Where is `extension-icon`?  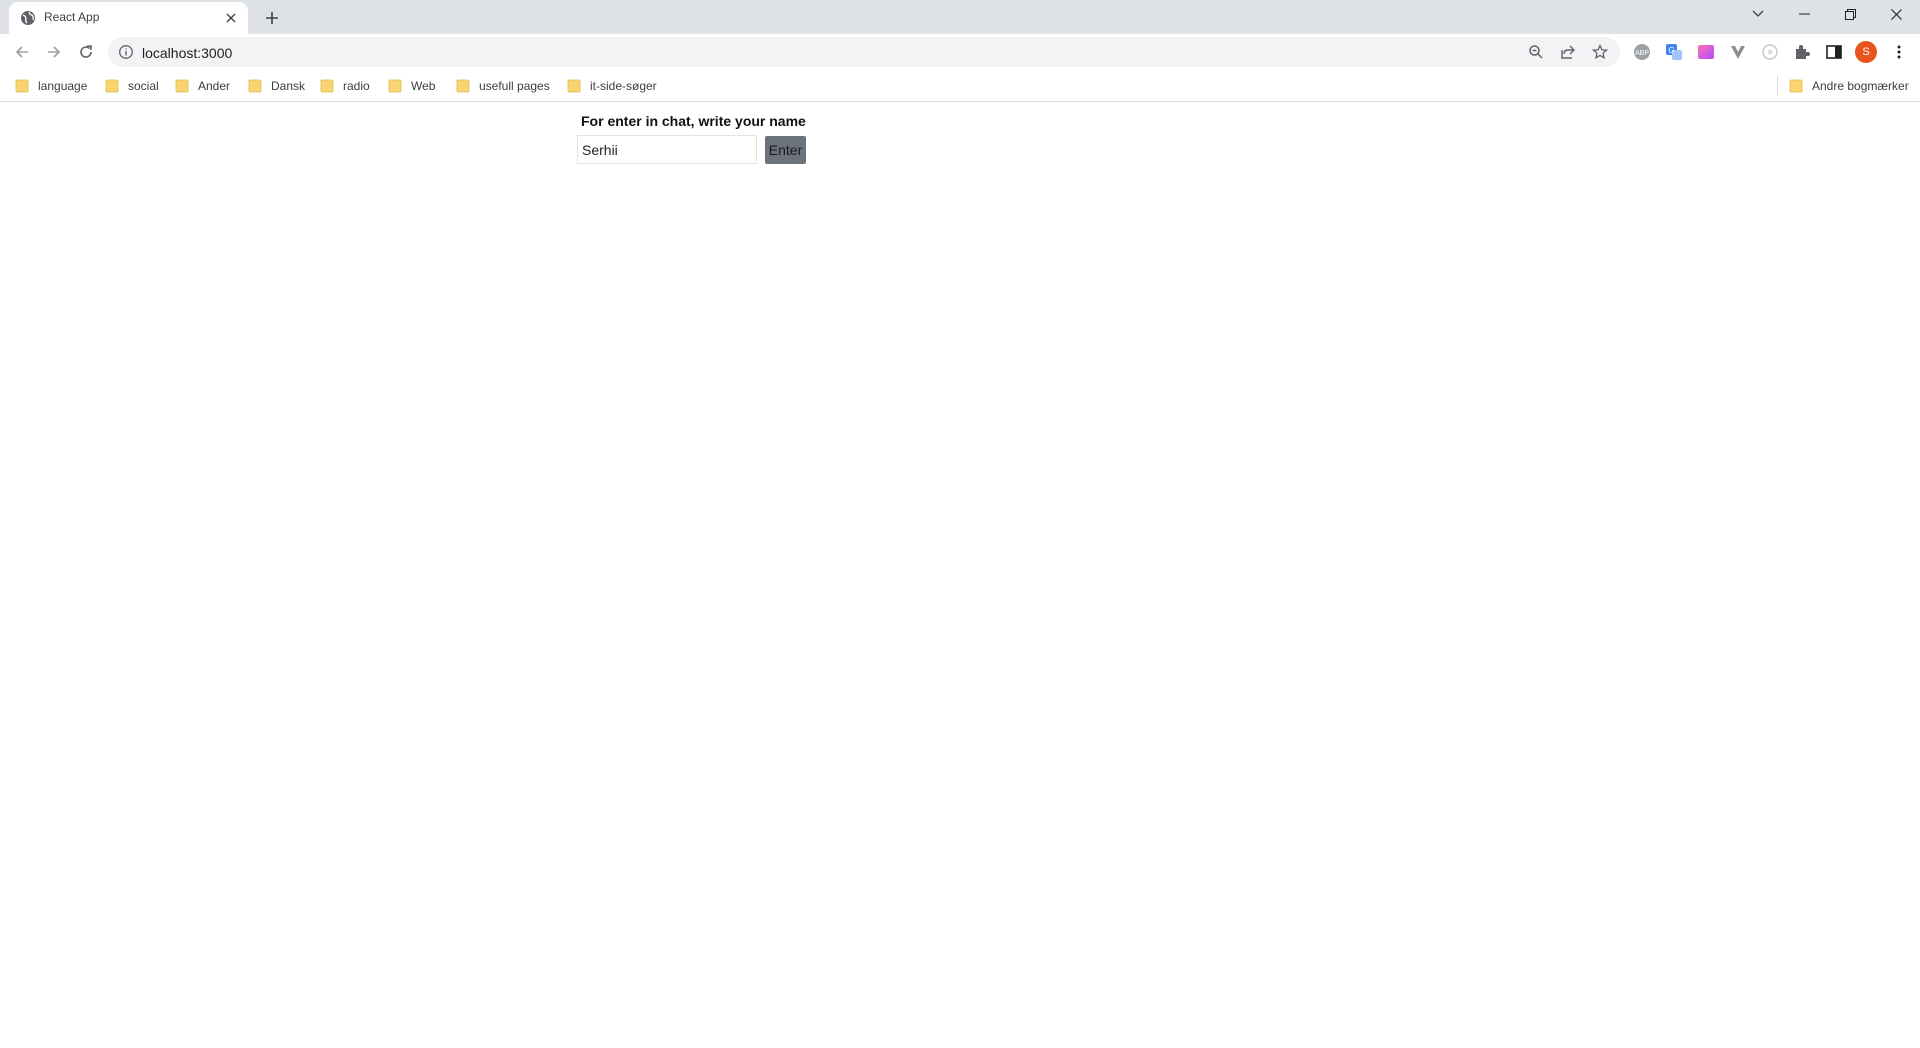 extension-icon is located at coordinates (1770, 52).